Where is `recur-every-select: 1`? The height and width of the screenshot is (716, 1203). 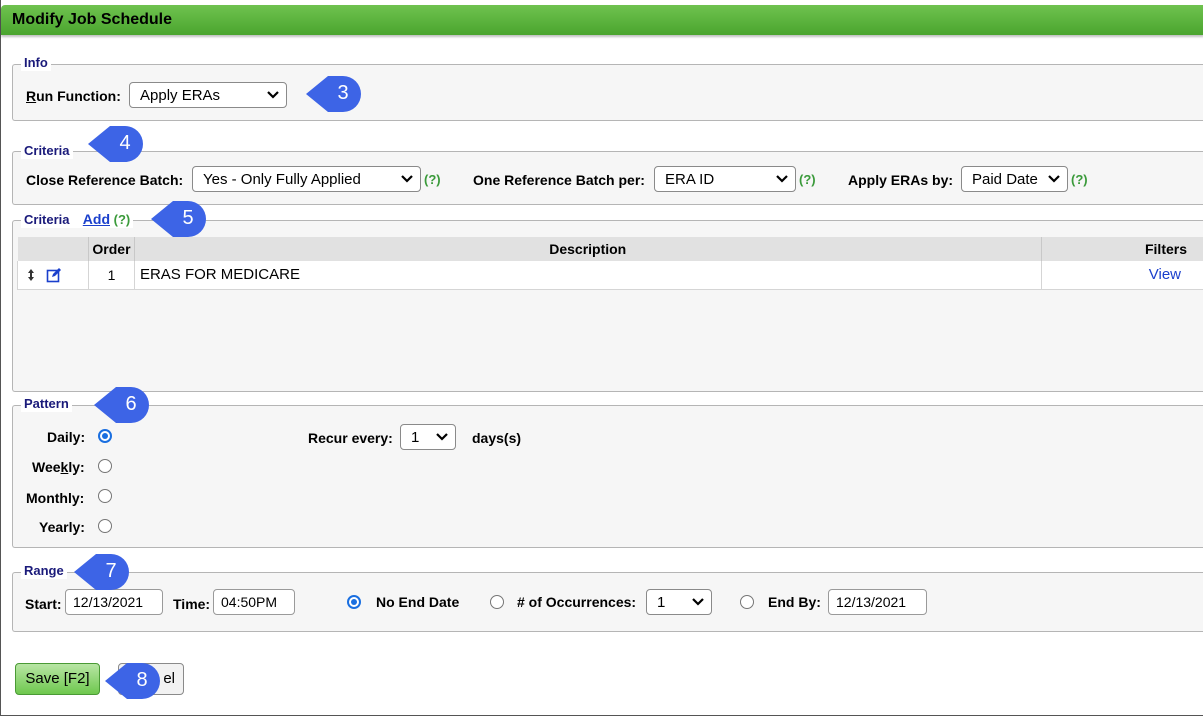
recur-every-select: 1 is located at coordinates (428, 437).